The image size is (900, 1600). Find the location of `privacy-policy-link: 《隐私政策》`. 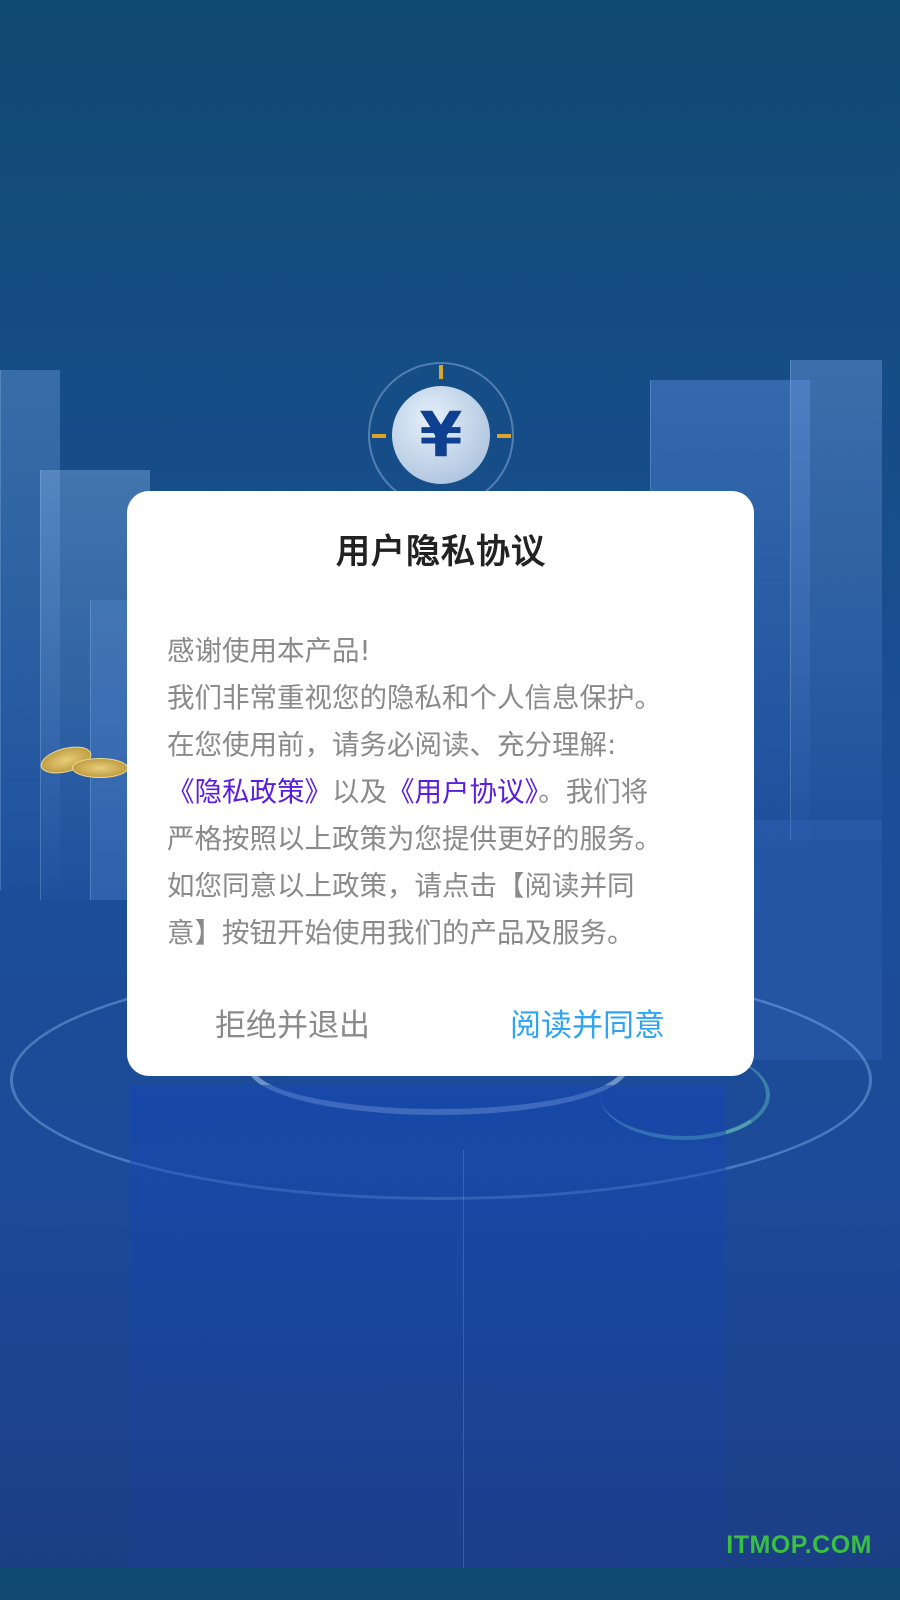

privacy-policy-link: 《隐私政策》 is located at coordinates (249, 792).